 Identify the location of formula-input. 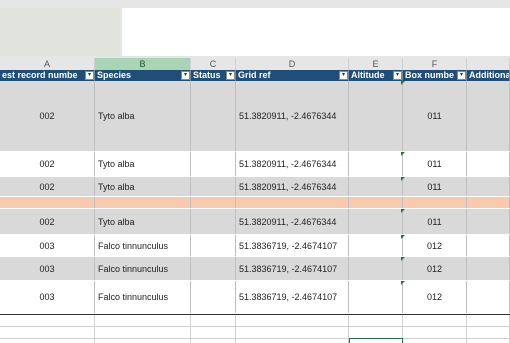
(316, 32).